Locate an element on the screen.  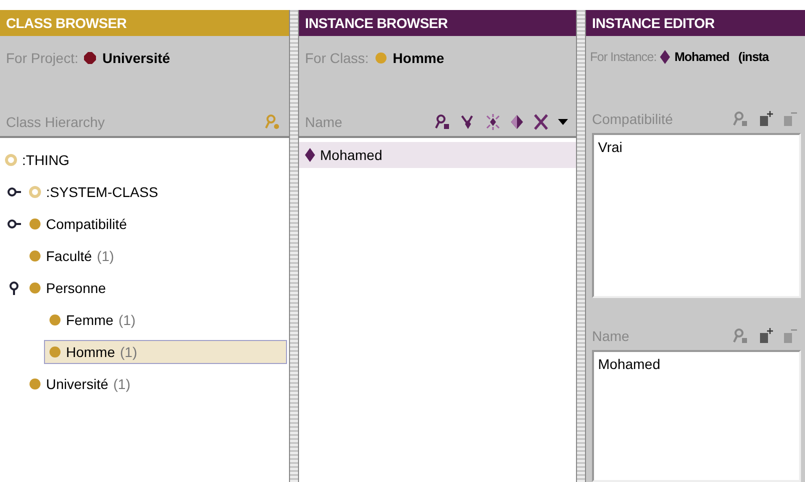
tree-item: Compatibilité is located at coordinates (78, 224).